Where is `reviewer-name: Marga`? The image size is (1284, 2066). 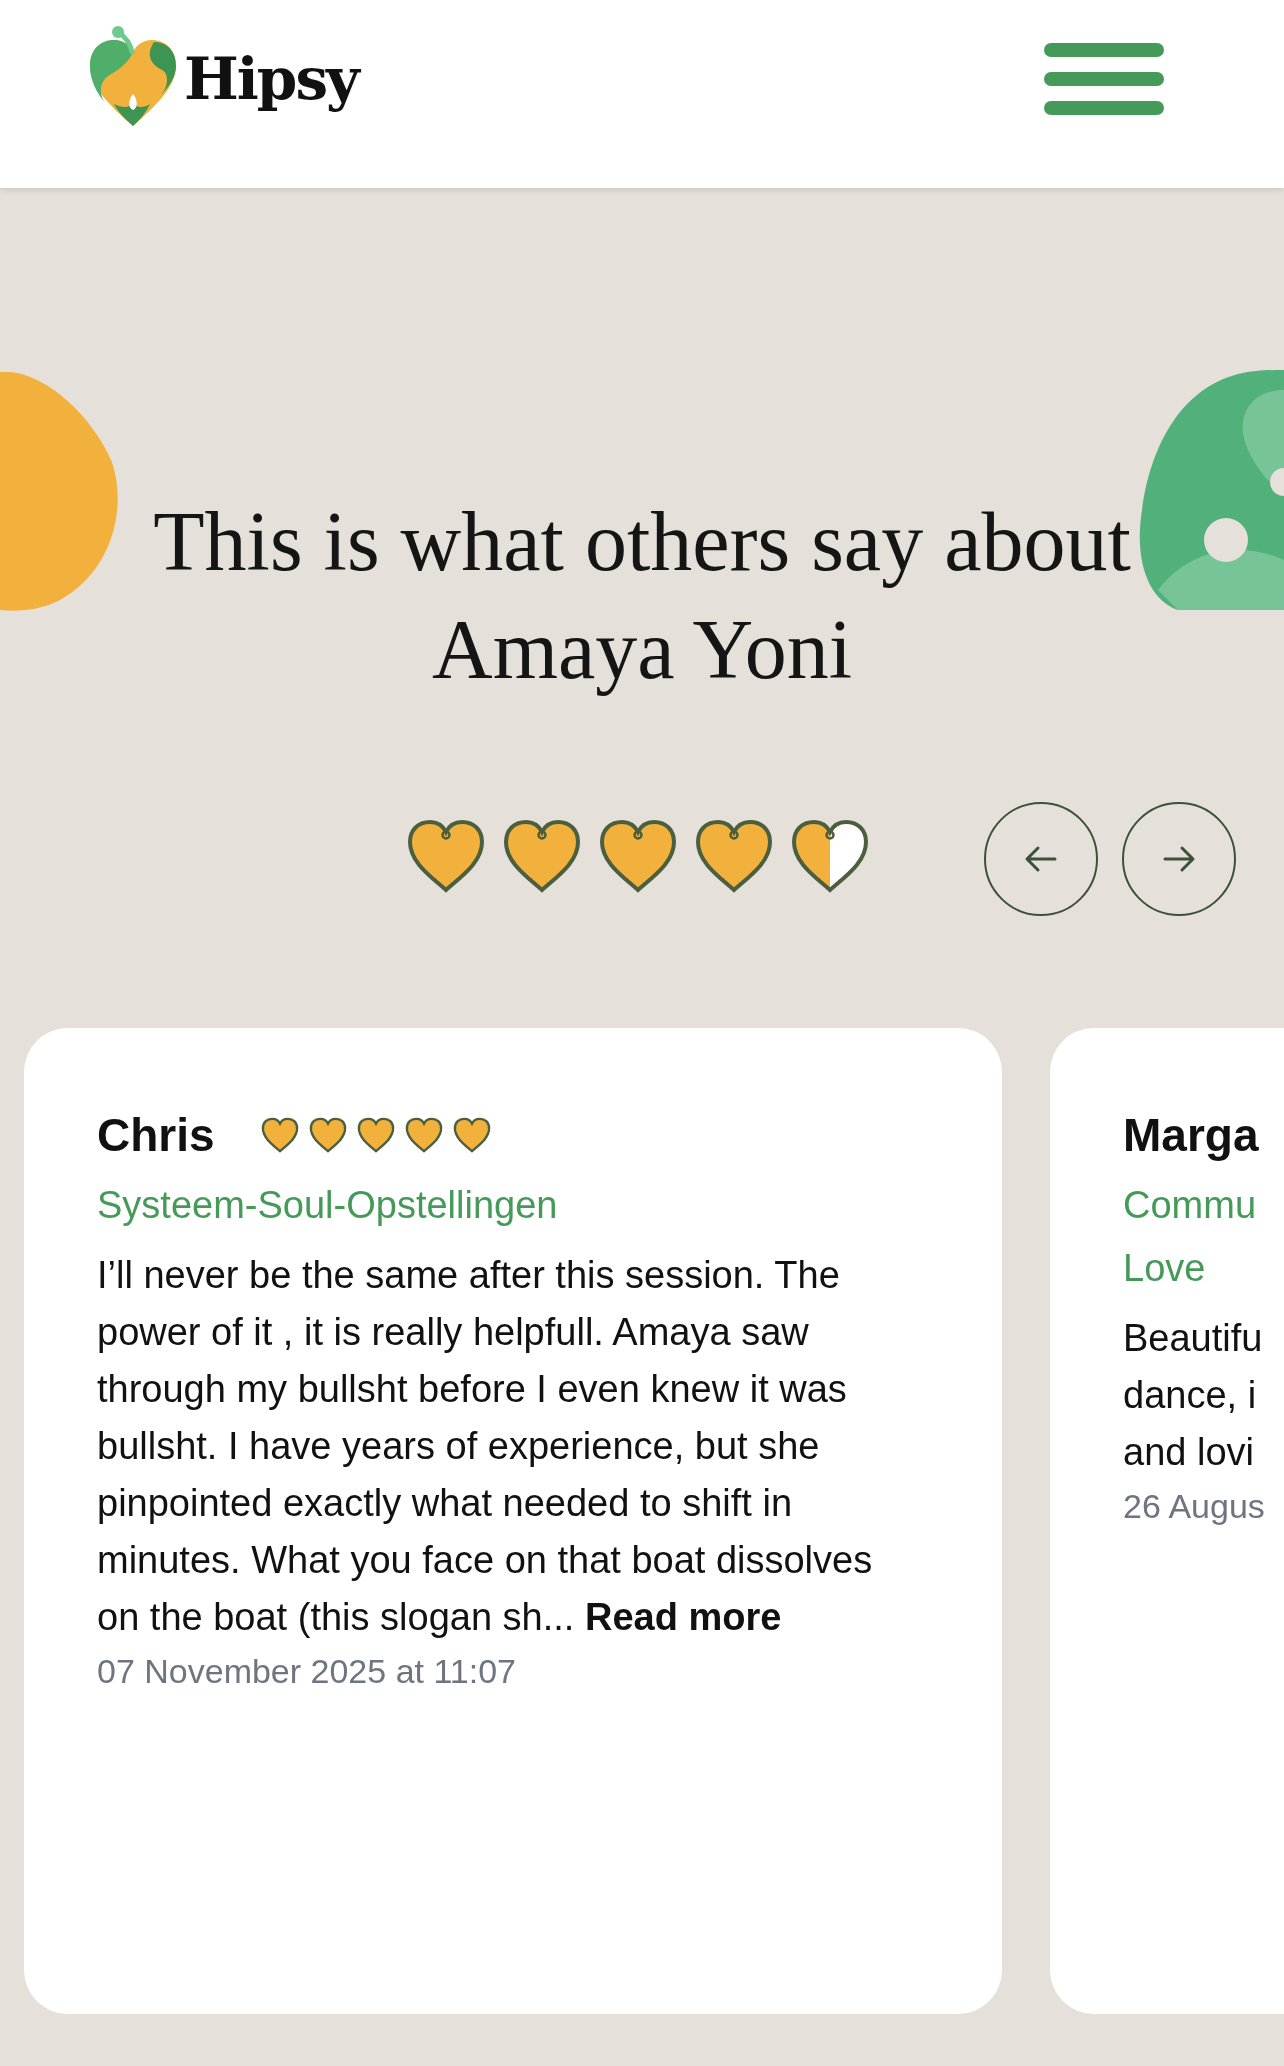 reviewer-name: Marga is located at coordinates (1191, 1135).